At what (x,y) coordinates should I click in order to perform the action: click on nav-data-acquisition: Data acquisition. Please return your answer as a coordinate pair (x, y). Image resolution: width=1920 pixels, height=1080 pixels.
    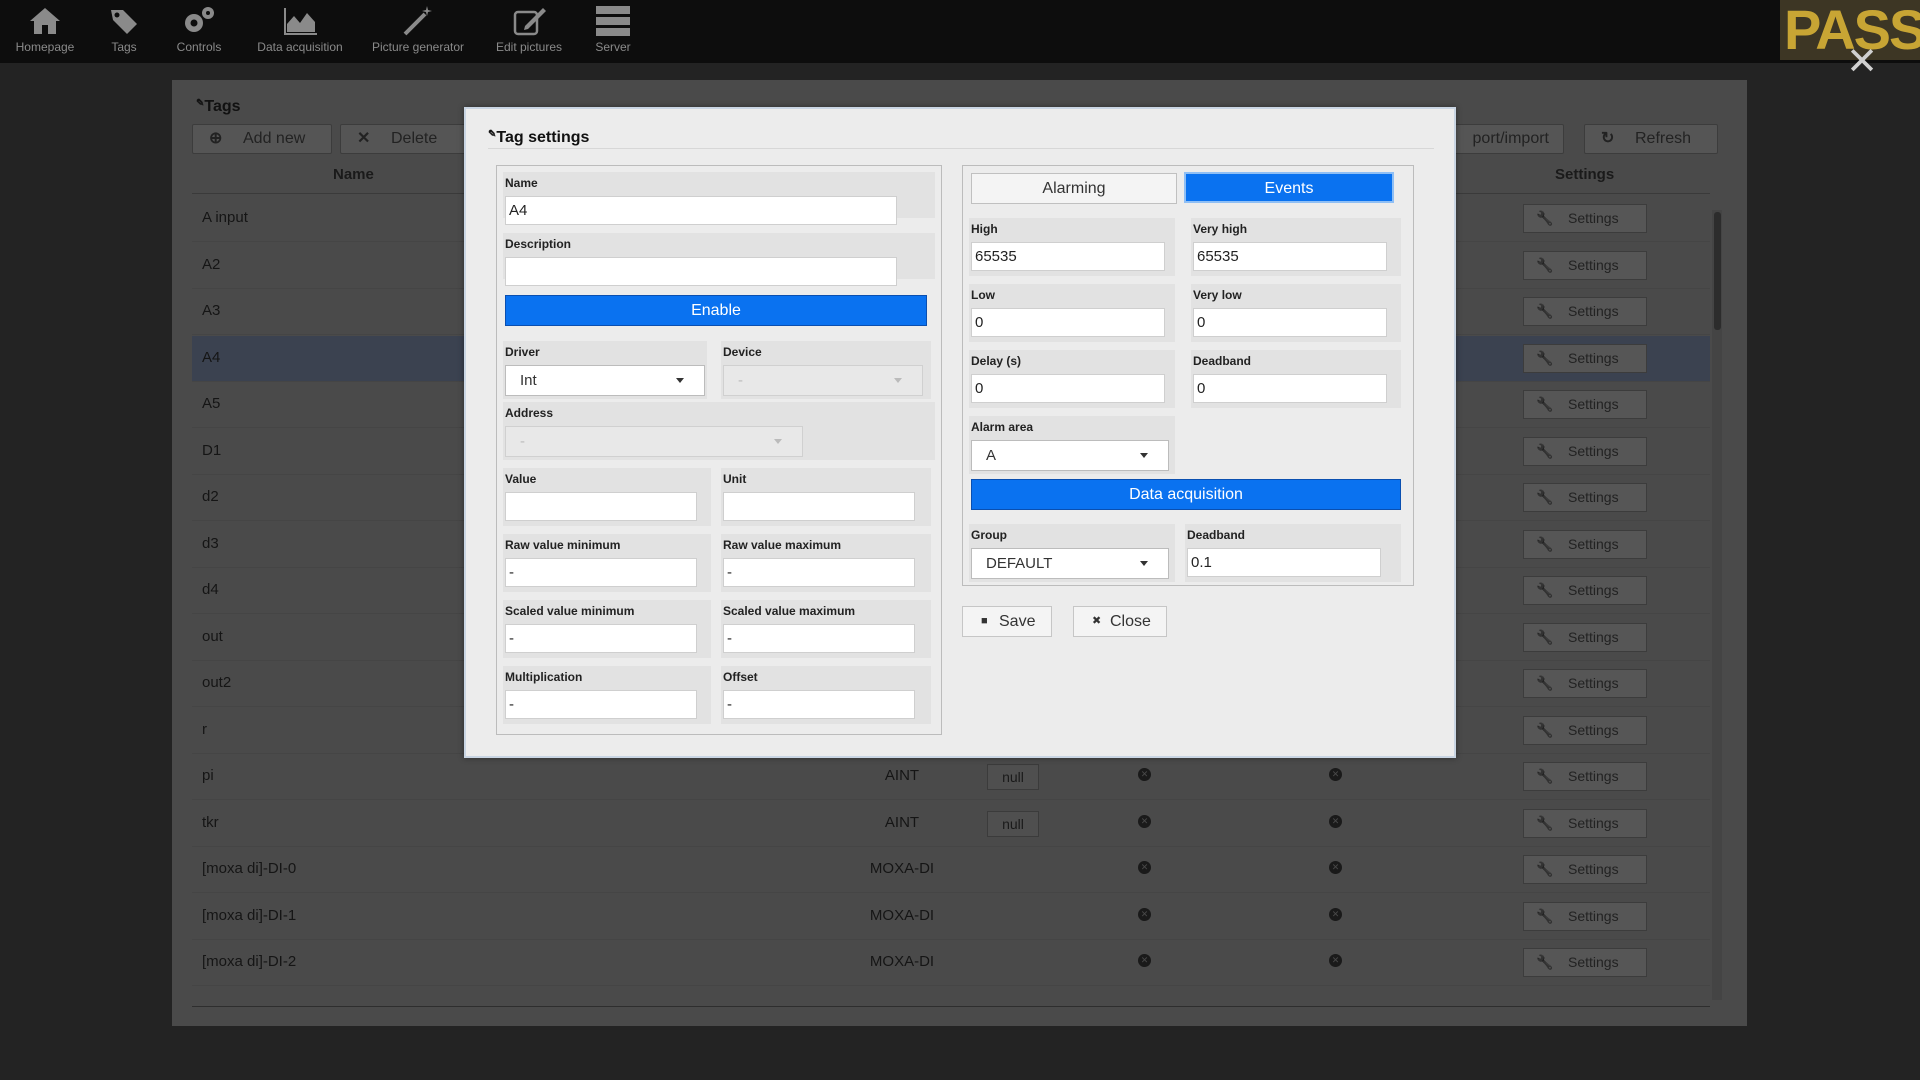
    Looking at the image, I should click on (300, 32).